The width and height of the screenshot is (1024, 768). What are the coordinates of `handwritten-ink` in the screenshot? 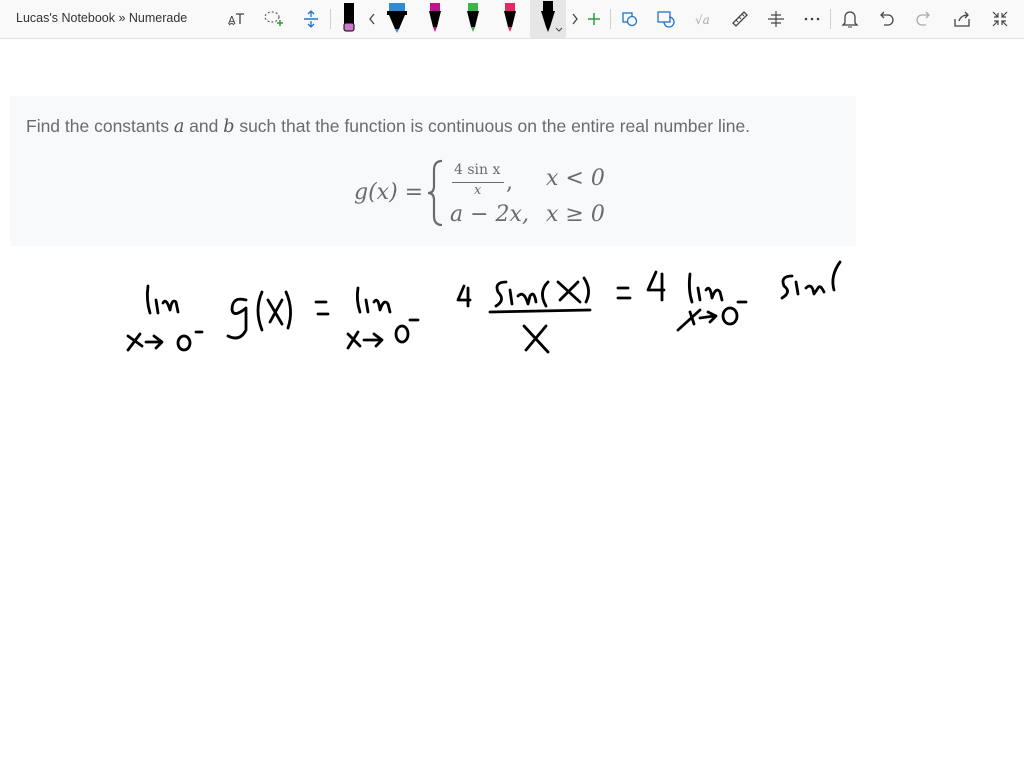 It's located at (484, 307).